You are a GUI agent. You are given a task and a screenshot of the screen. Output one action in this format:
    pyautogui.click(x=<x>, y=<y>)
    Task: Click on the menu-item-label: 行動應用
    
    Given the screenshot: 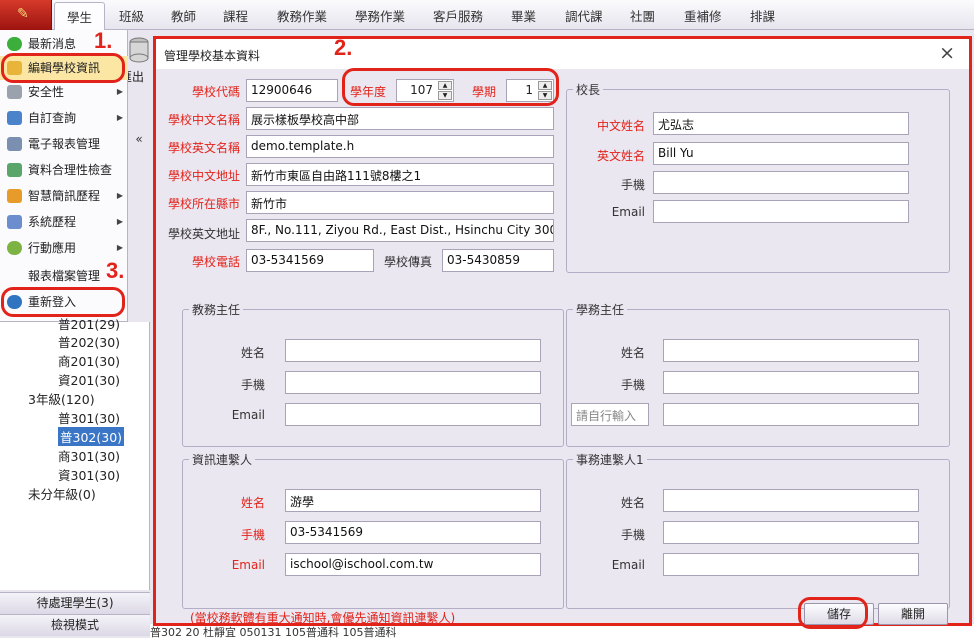 What is the action you would take?
    pyautogui.click(x=52, y=248)
    